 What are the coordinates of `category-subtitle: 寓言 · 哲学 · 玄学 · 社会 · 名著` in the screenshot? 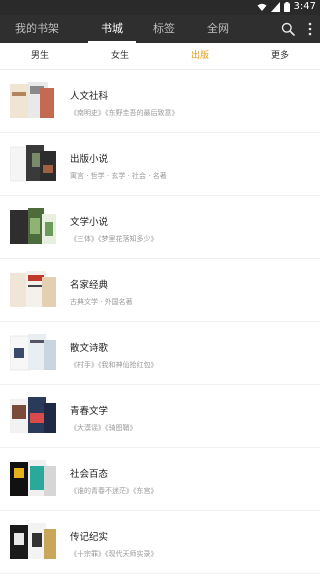 It's located at (118, 176).